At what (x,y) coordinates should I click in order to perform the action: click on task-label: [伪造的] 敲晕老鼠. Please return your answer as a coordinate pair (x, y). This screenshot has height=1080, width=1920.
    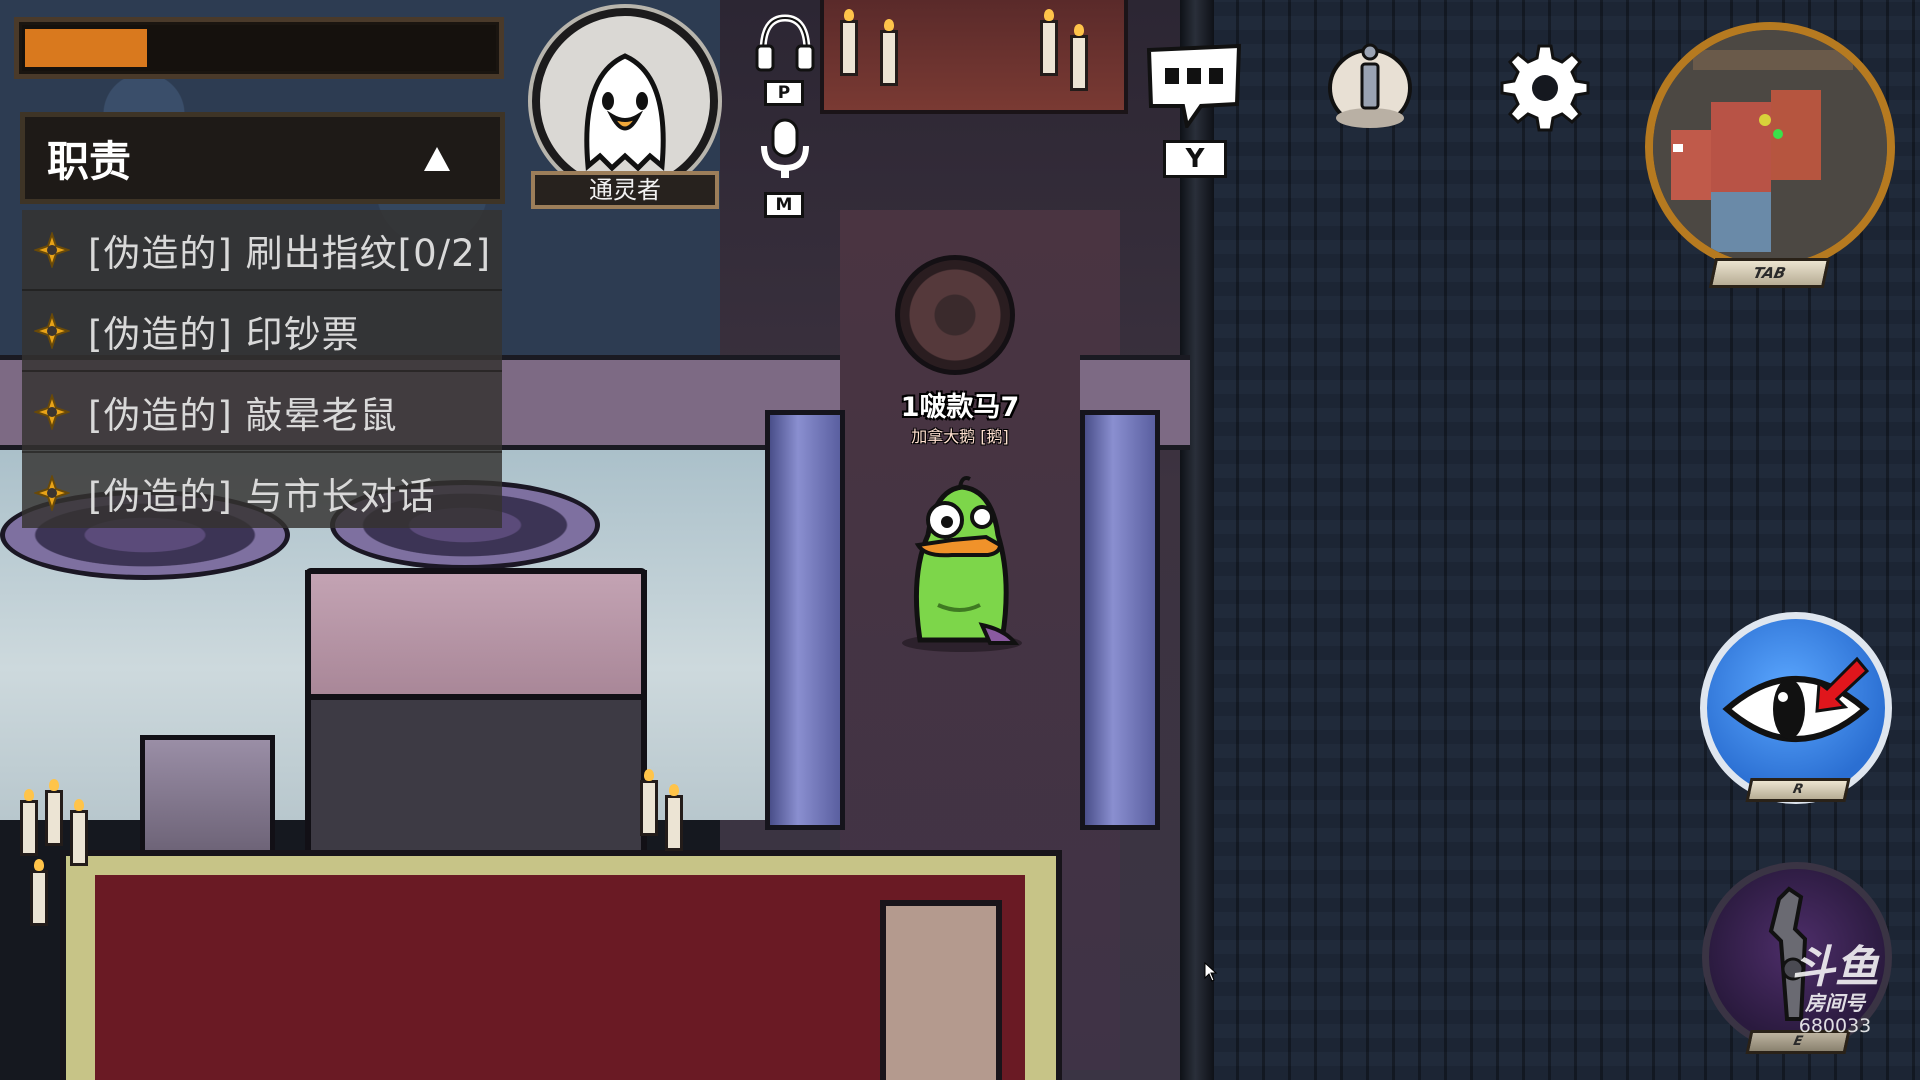
    Looking at the image, I should click on (243, 415).